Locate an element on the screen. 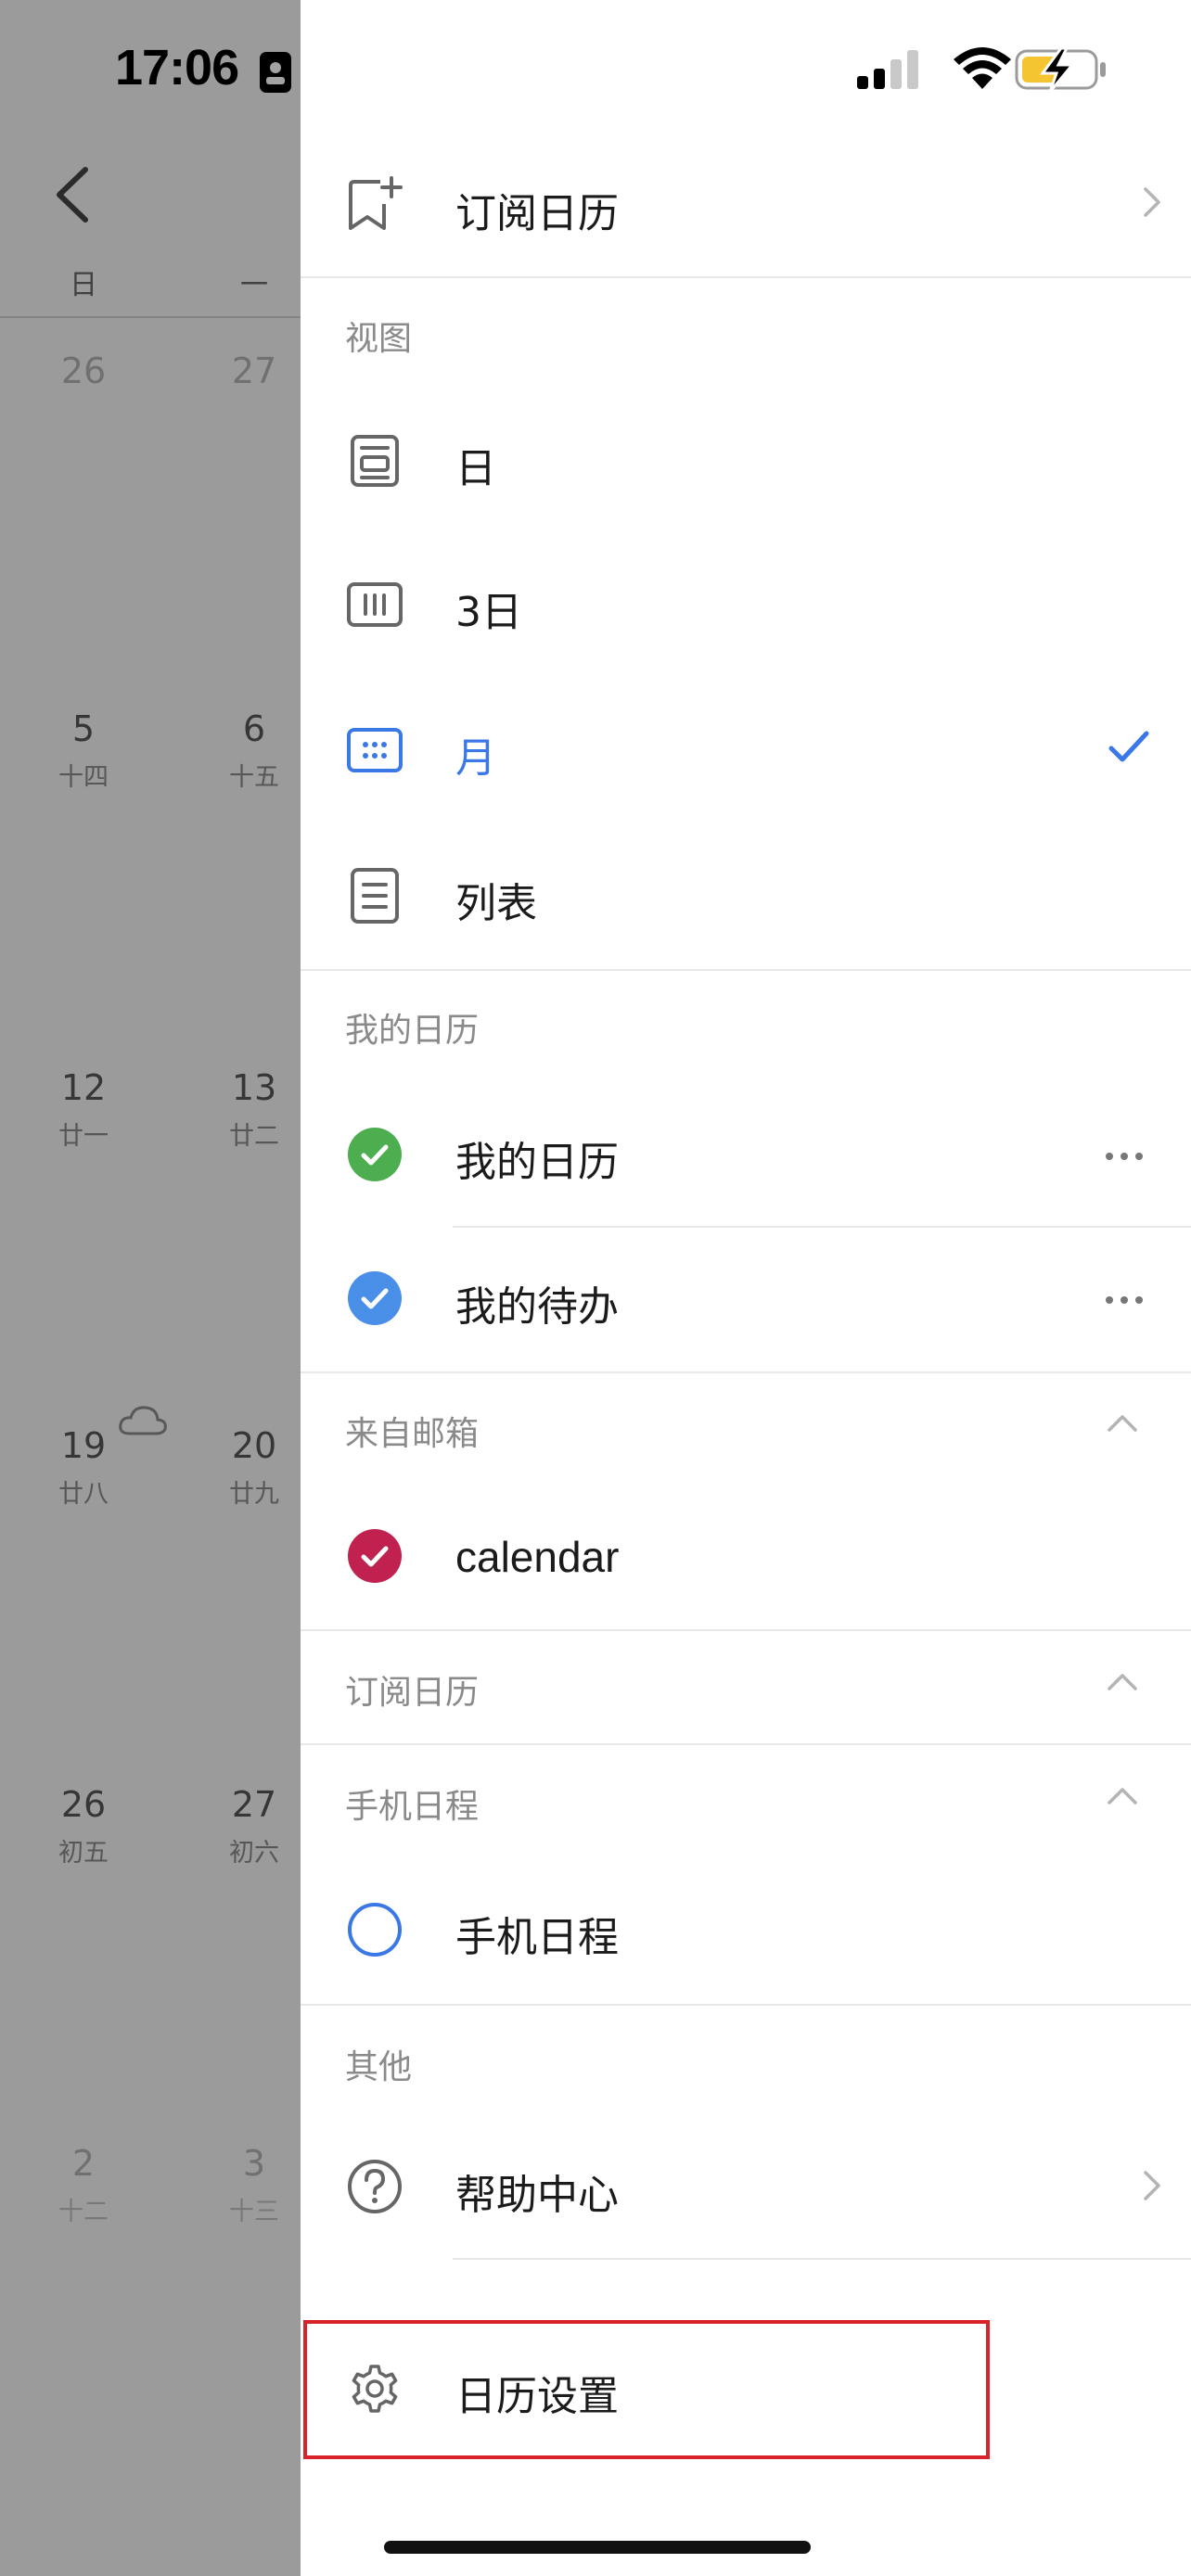  calendar-item-calendar: calendar is located at coordinates (746, 1557).